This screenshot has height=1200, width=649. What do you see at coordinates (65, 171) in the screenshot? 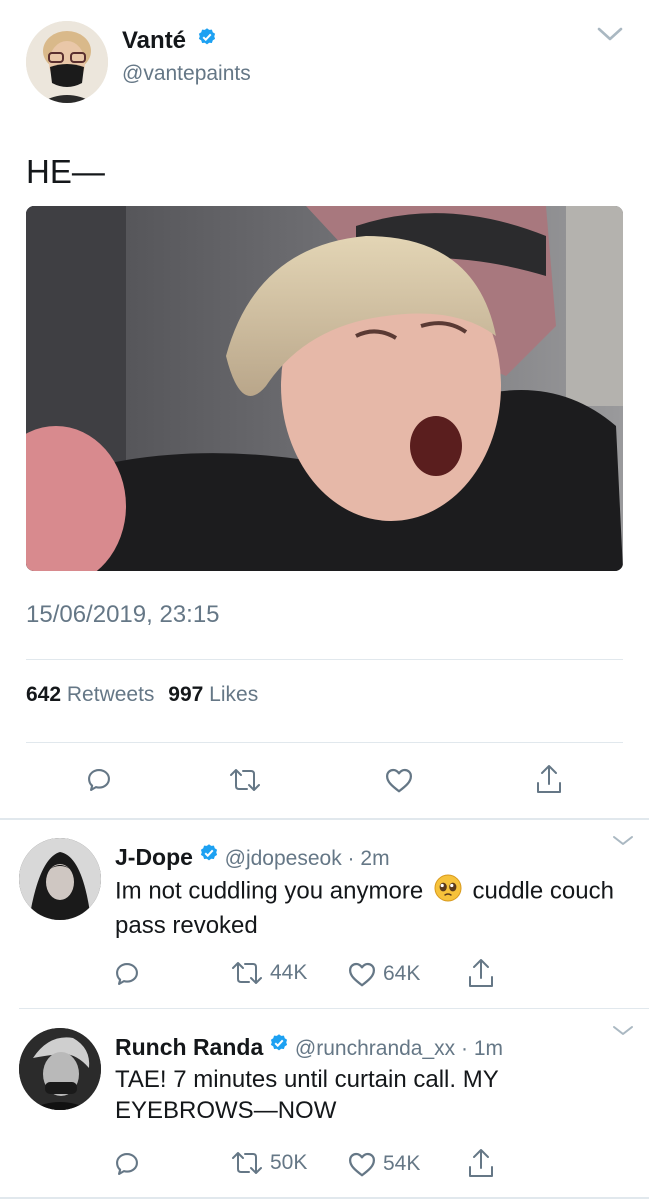
I see `tweet-text: HE—` at bounding box center [65, 171].